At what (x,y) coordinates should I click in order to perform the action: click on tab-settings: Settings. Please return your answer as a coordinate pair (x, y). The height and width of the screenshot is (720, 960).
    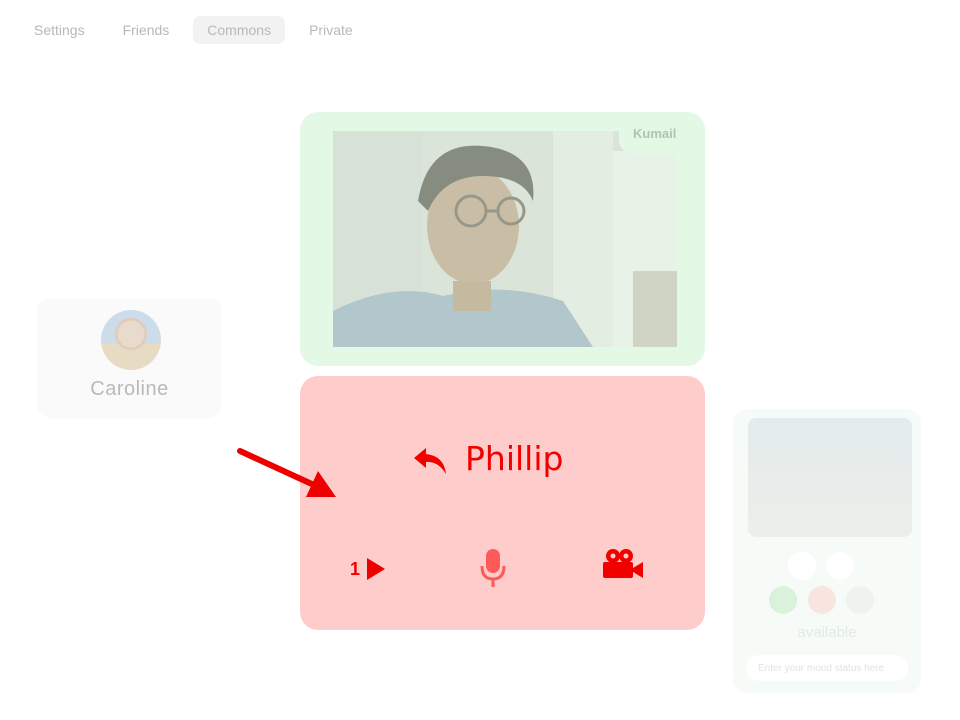
    Looking at the image, I should click on (59, 30).